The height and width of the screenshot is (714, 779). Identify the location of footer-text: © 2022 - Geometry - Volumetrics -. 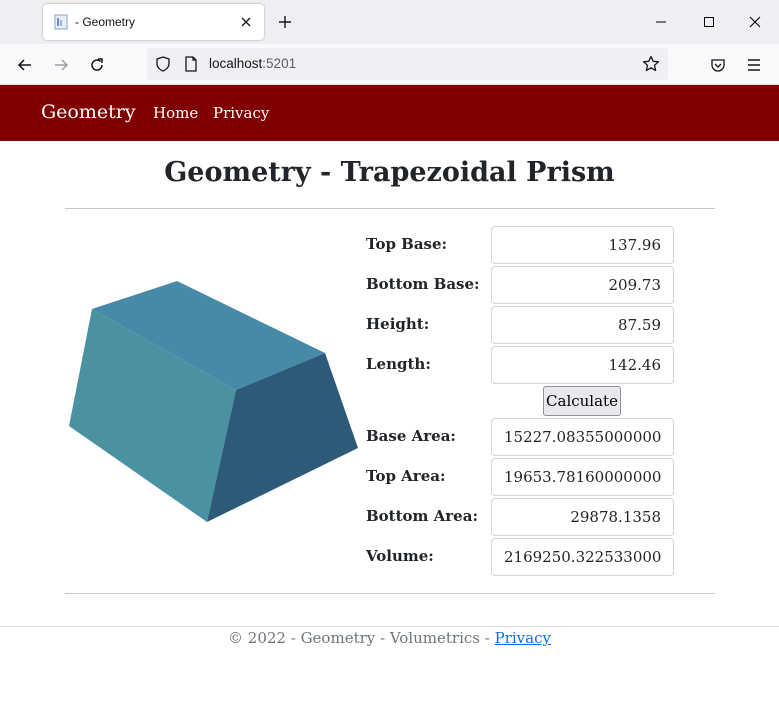
(361, 638).